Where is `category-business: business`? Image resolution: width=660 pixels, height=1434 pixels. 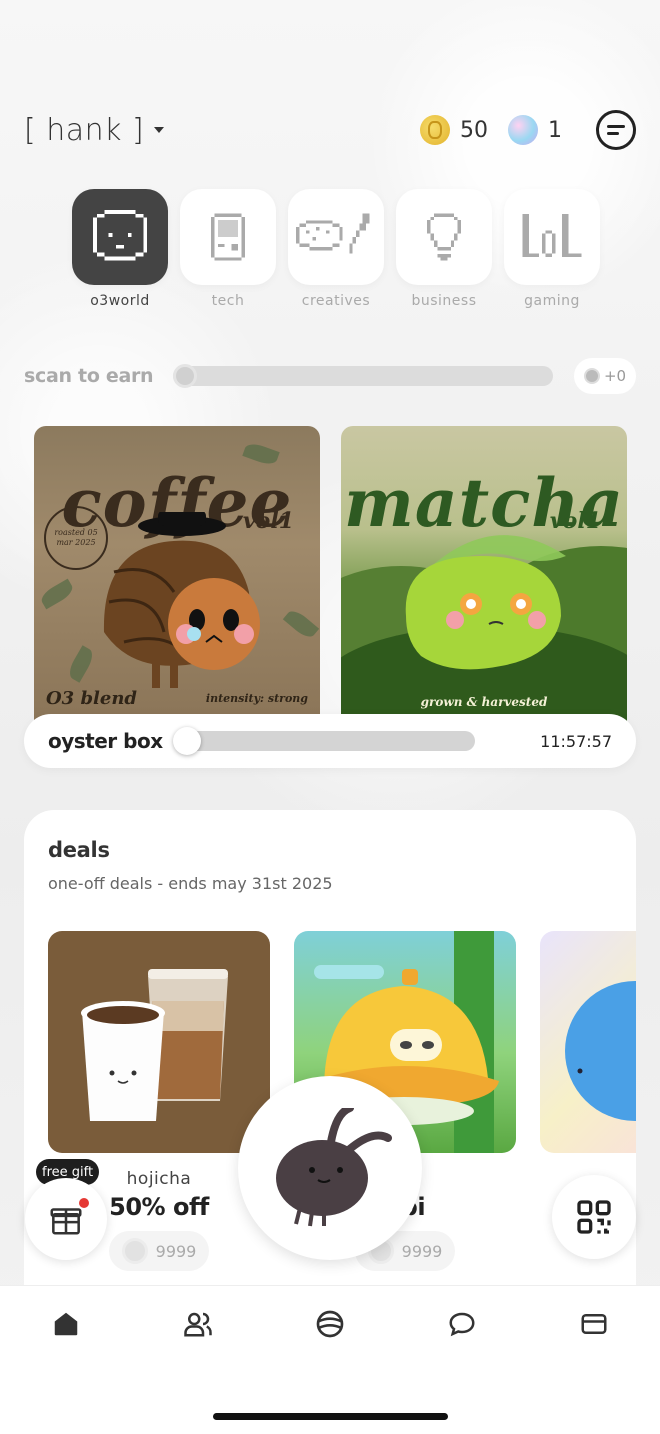 category-business: business is located at coordinates (444, 249).